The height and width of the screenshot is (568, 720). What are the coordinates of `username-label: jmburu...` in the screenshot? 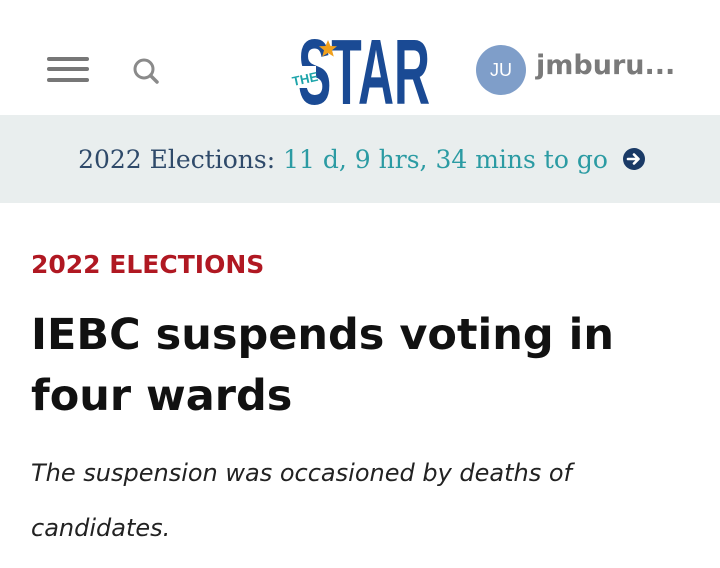 It's located at (605, 65).